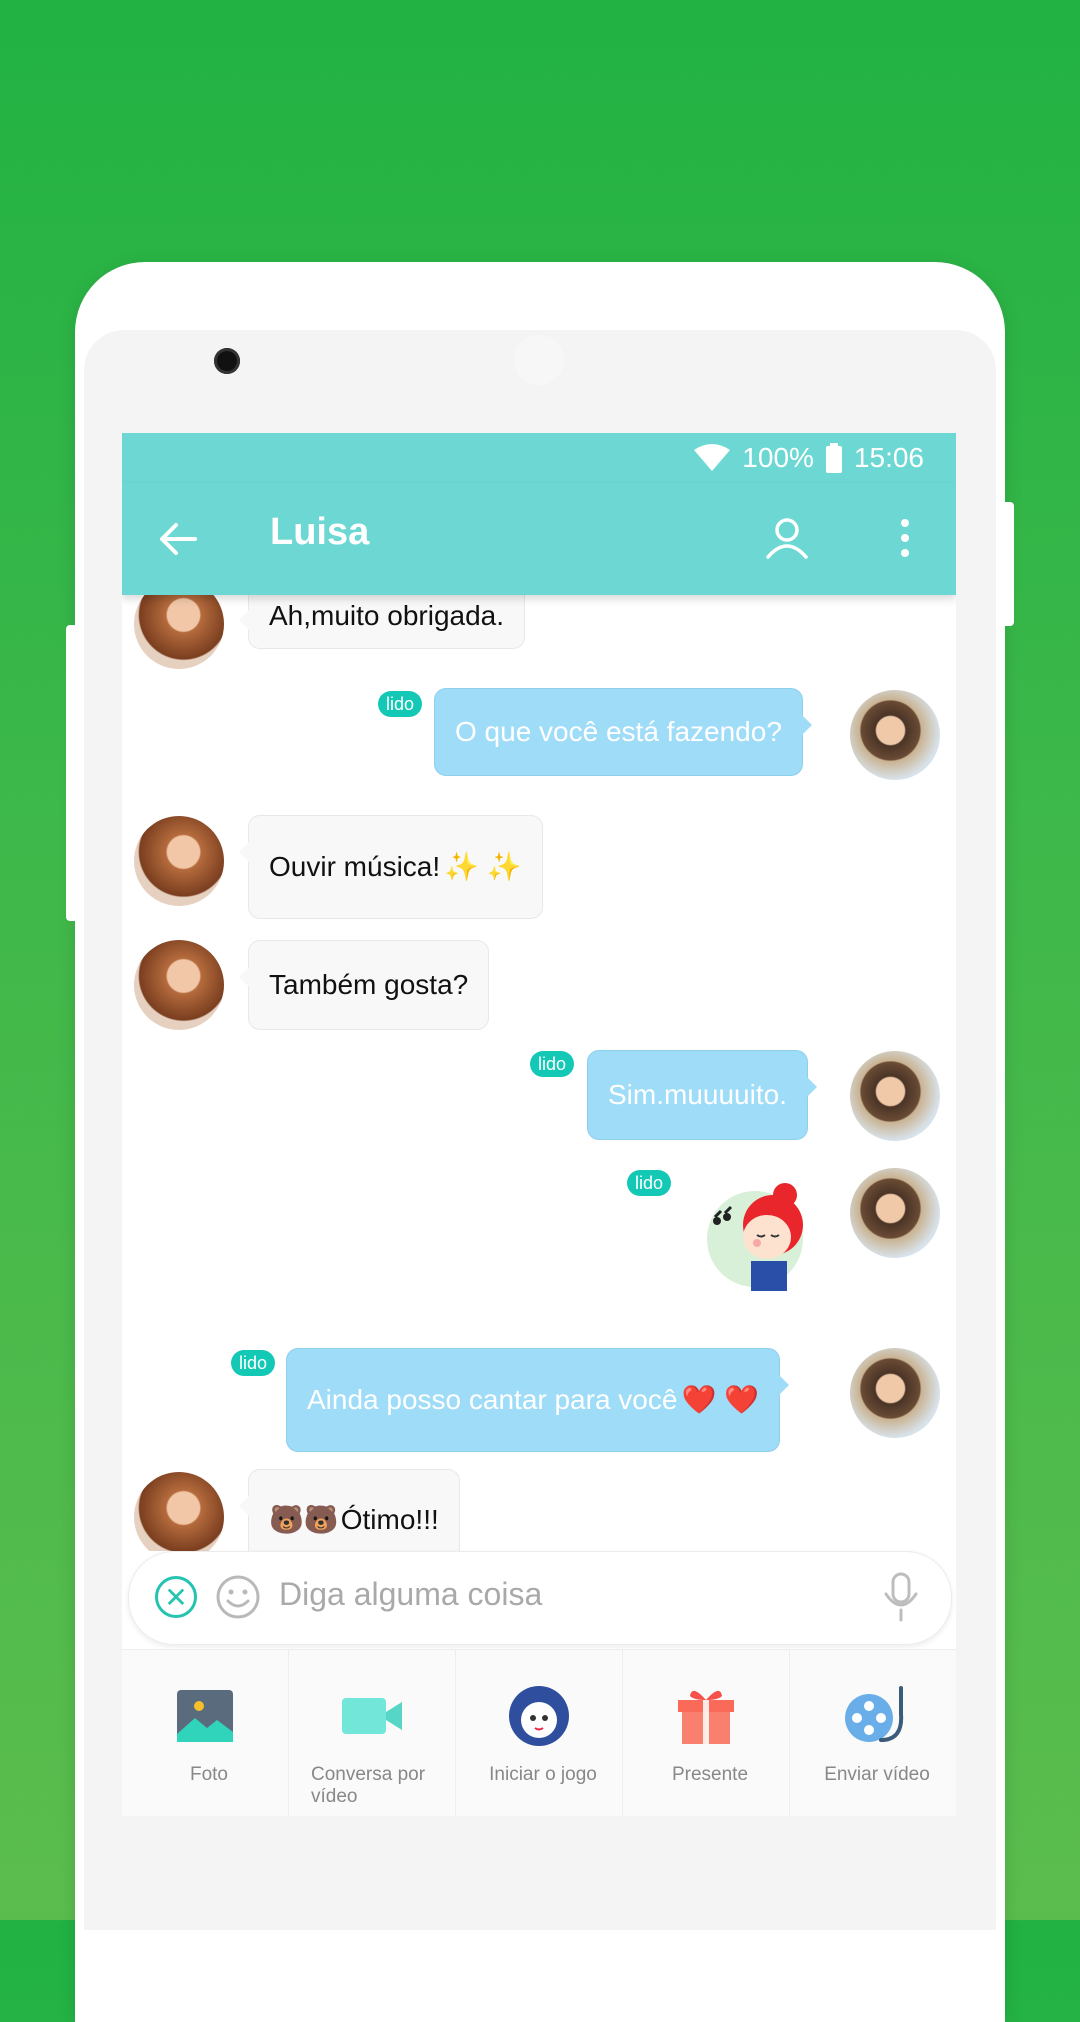  I want to click on proximity-sensor, so click(539, 360).